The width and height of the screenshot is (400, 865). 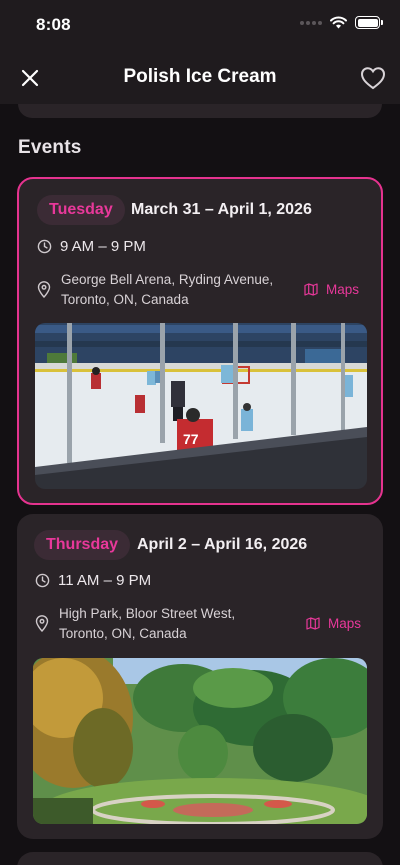 What do you see at coordinates (191, 439) in the screenshot?
I see `svg-text: 77` at bounding box center [191, 439].